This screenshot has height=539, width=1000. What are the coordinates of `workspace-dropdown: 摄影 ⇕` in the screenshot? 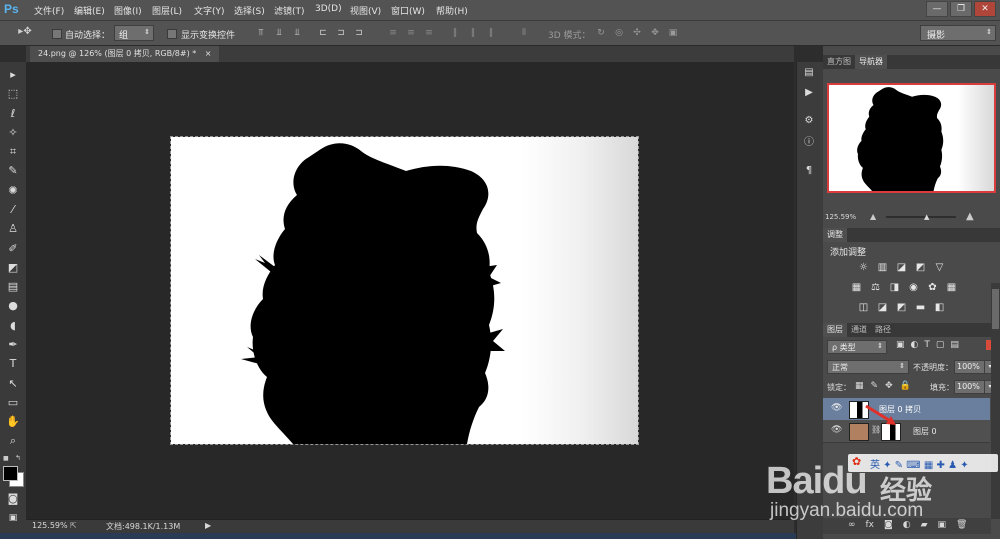 It's located at (958, 33).